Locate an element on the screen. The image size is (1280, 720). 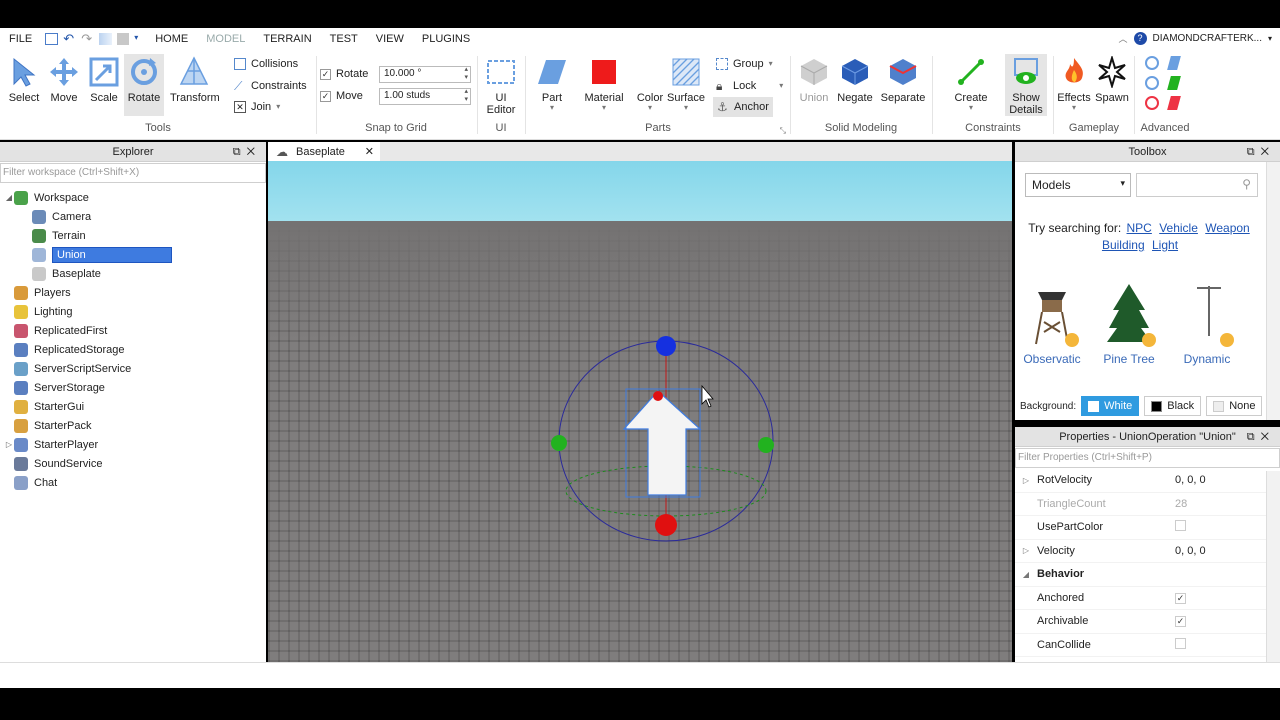
constraints-toggle: ⟋ Constraints is located at coordinates (270, 86).